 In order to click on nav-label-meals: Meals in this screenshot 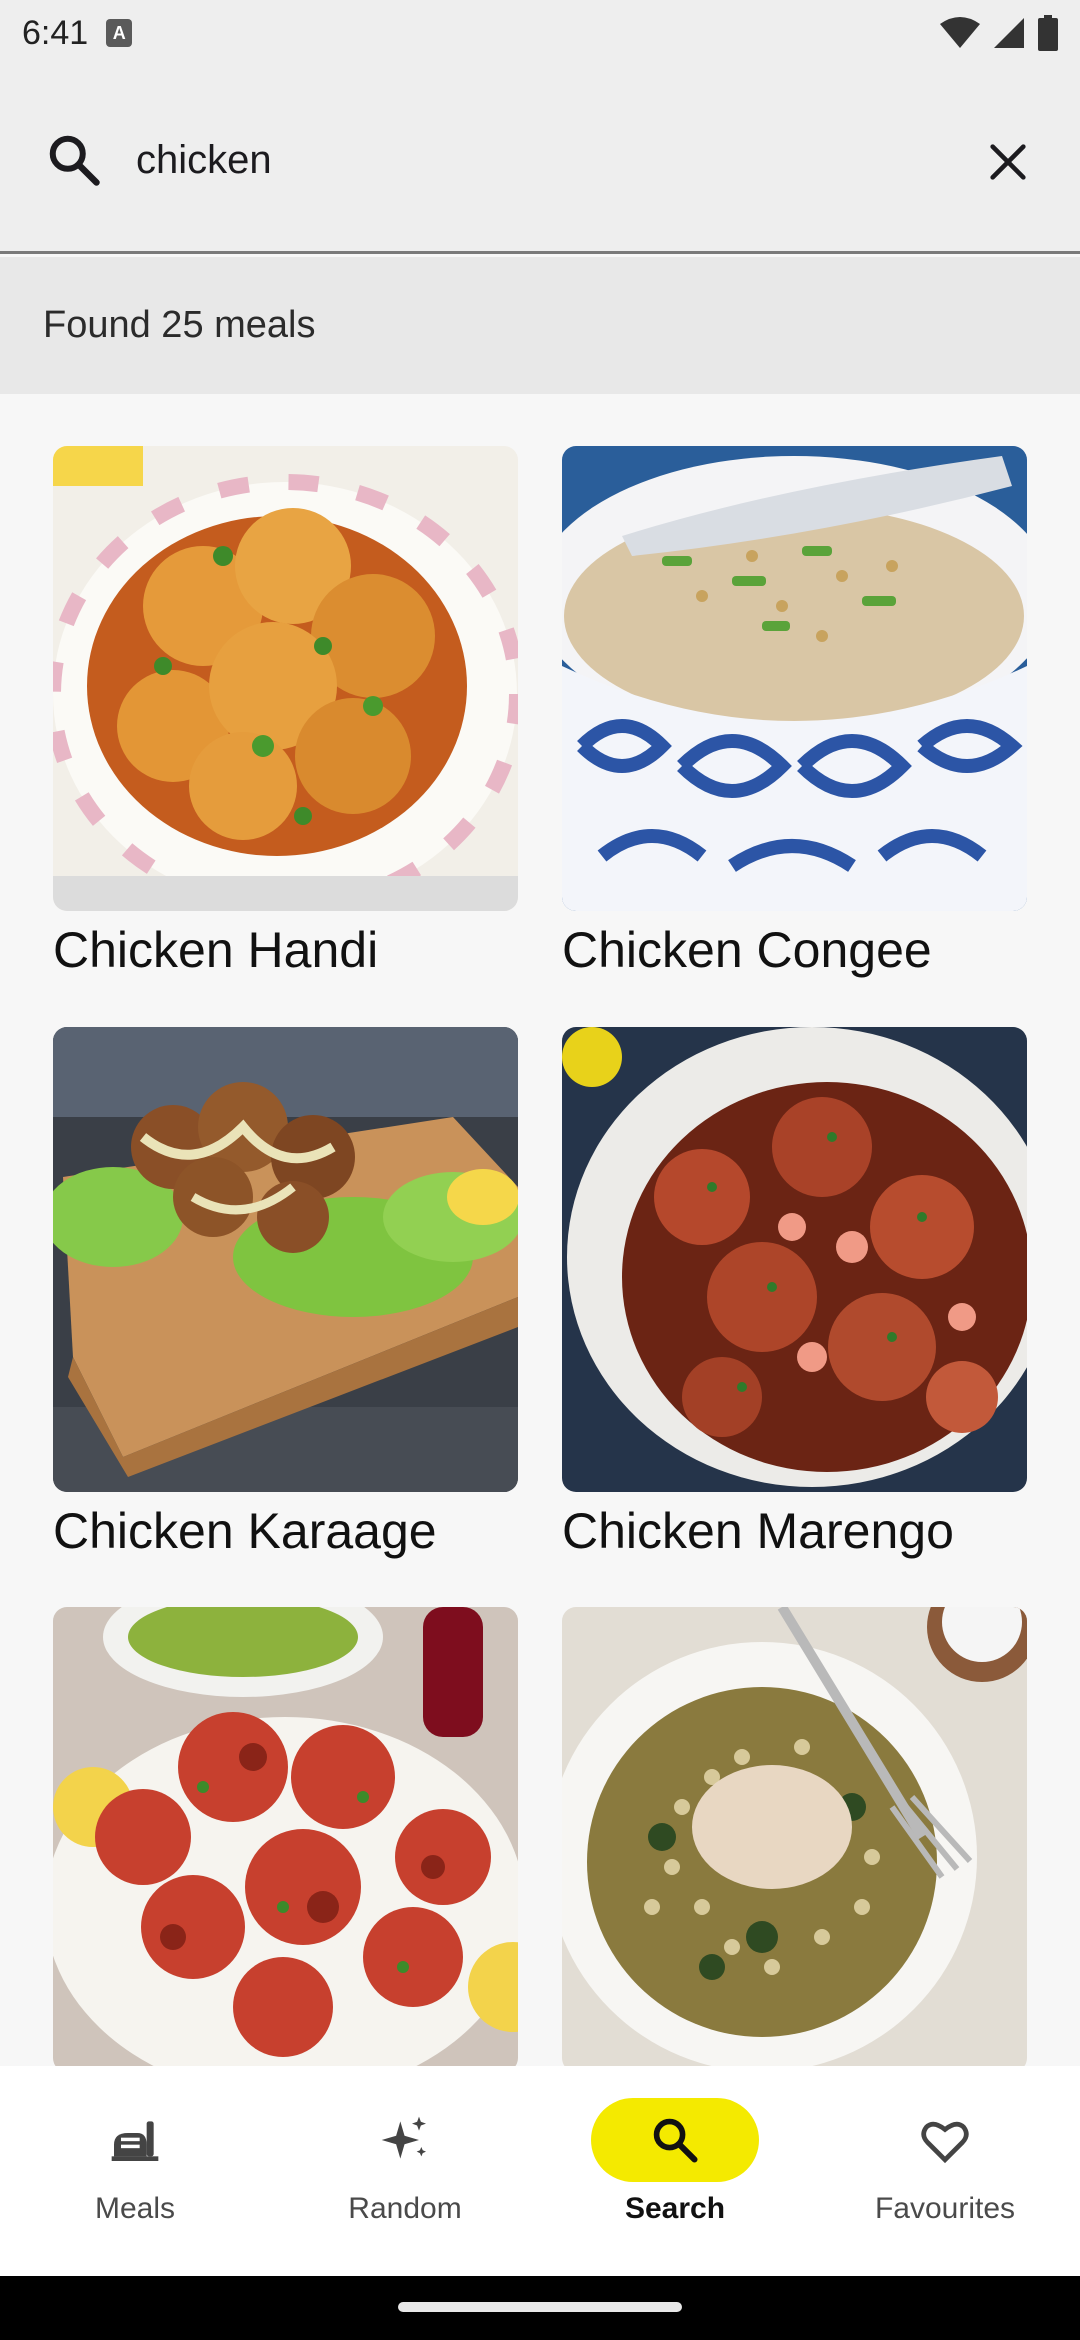, I will do `click(135, 2208)`.